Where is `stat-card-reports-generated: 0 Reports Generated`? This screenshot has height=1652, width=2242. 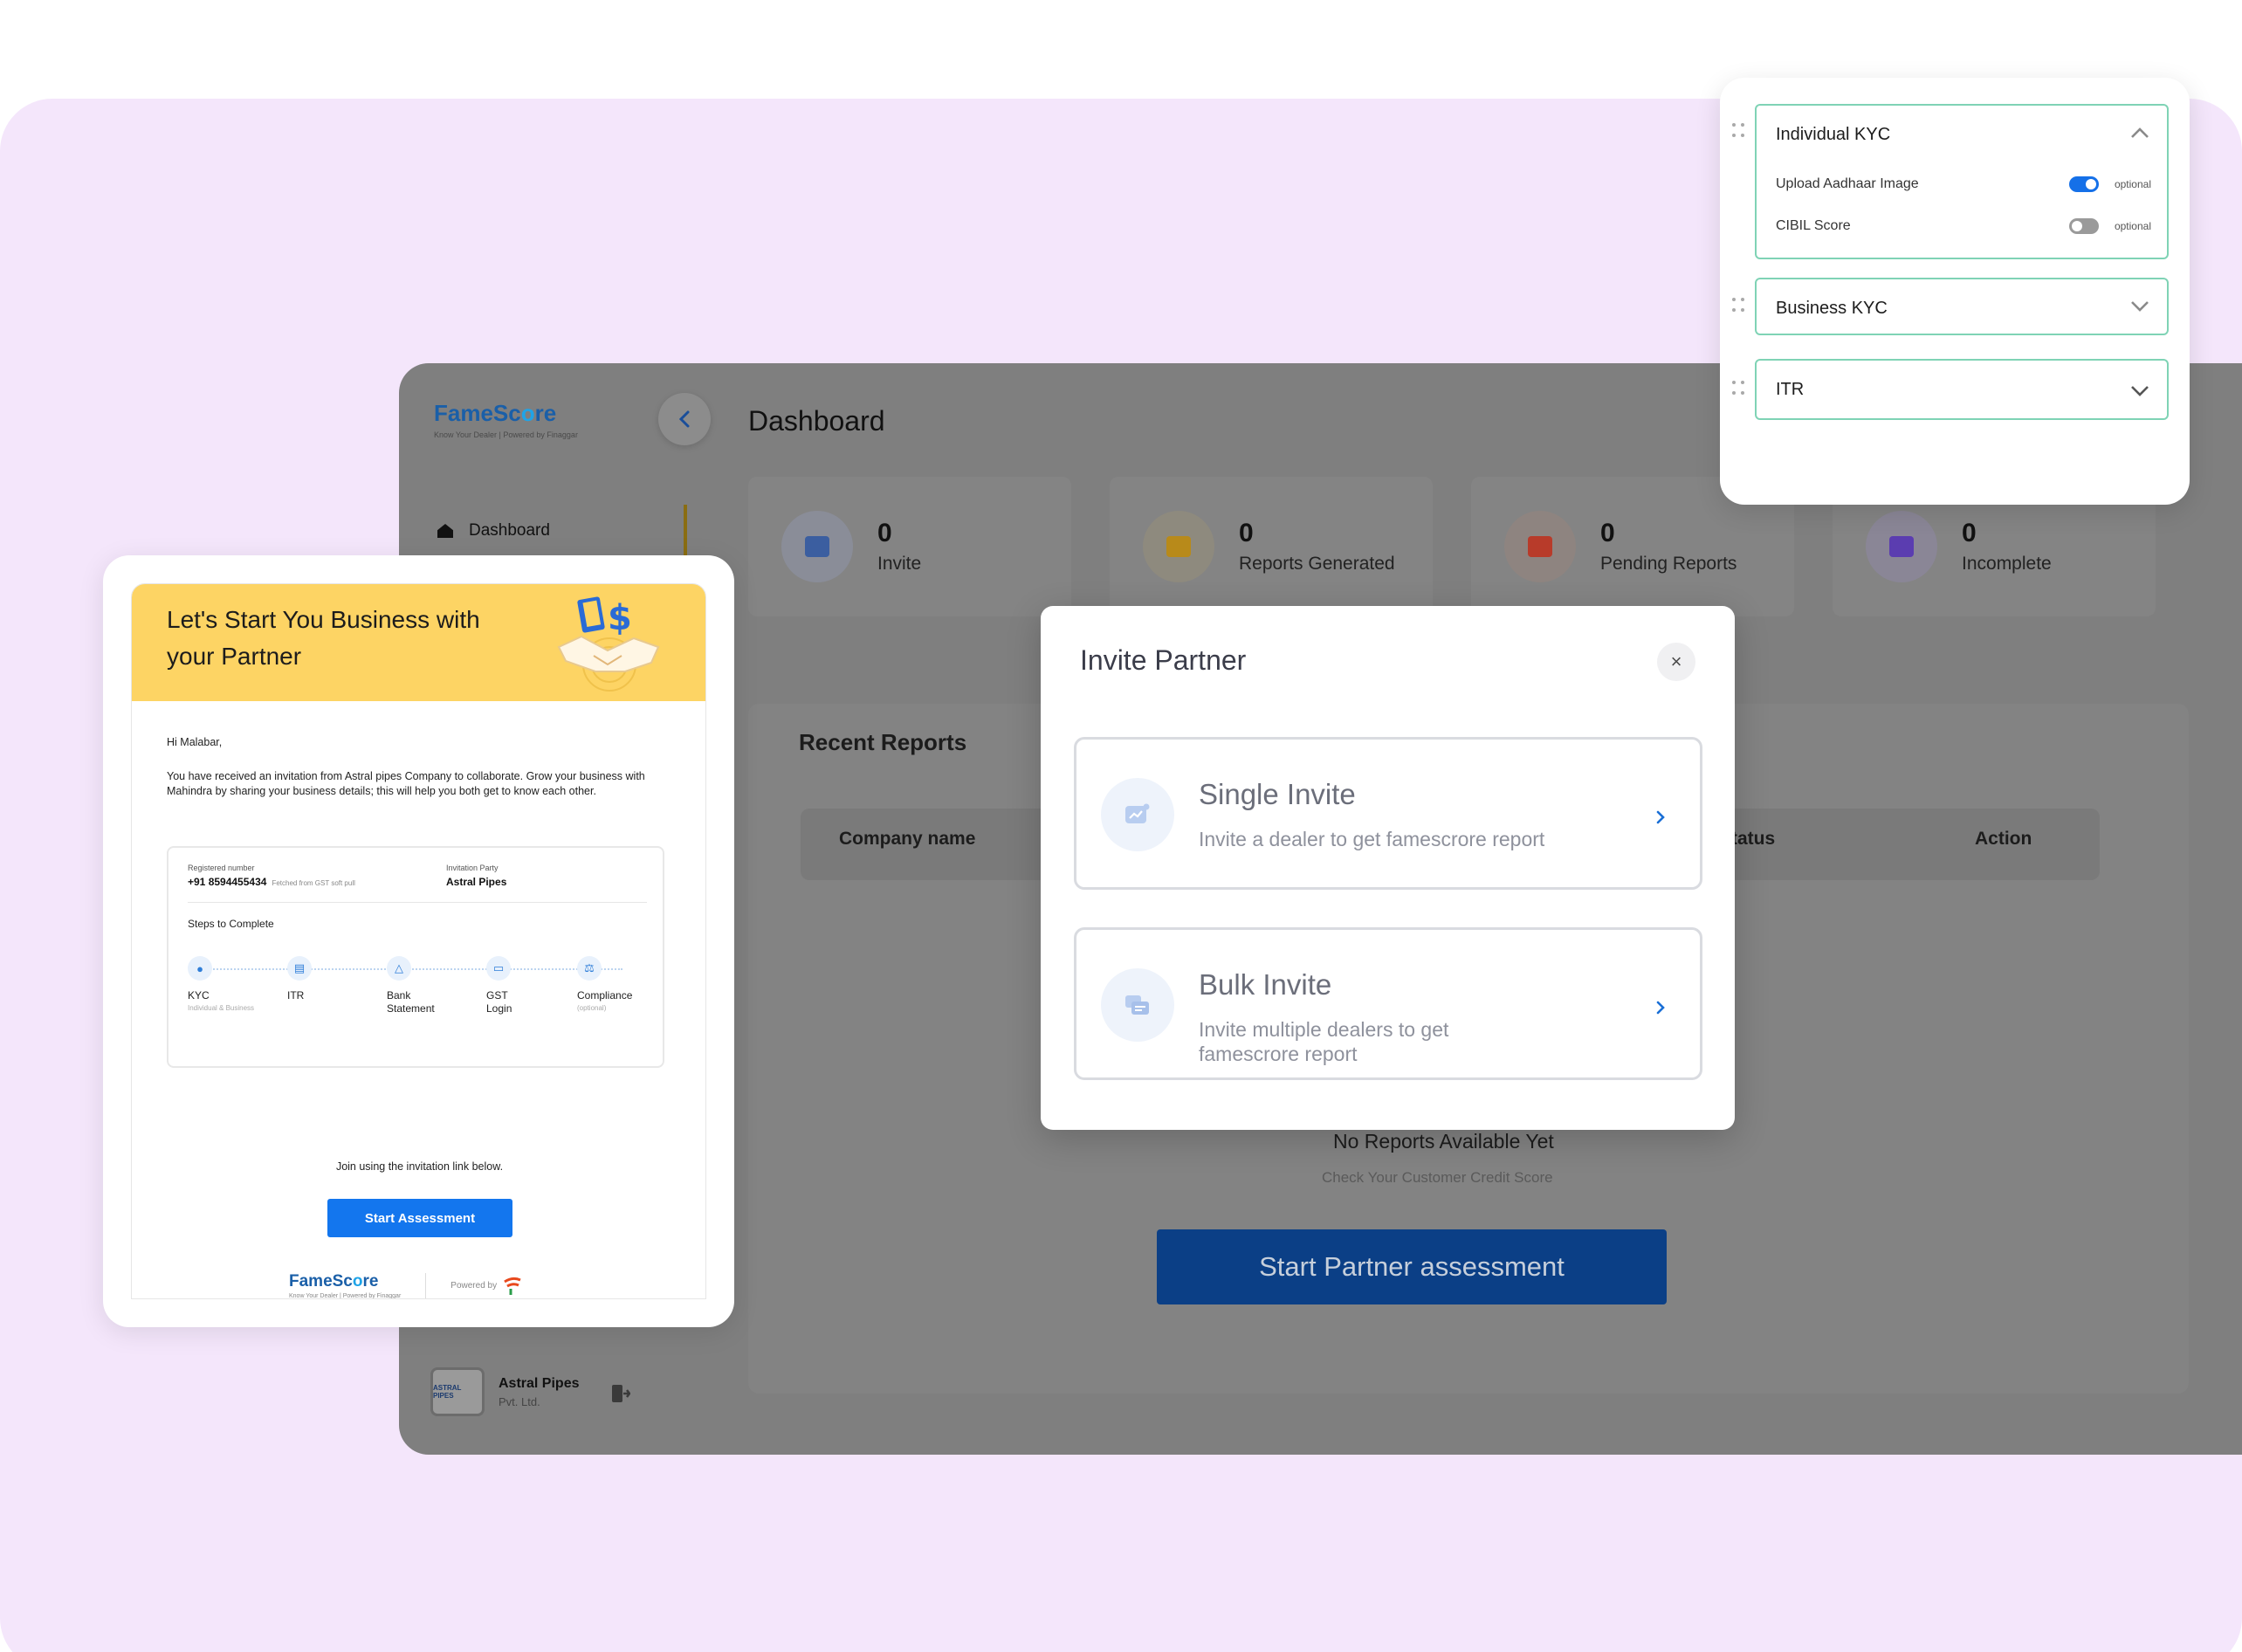
stat-card-reports-generated: 0 Reports Generated is located at coordinates (1271, 546).